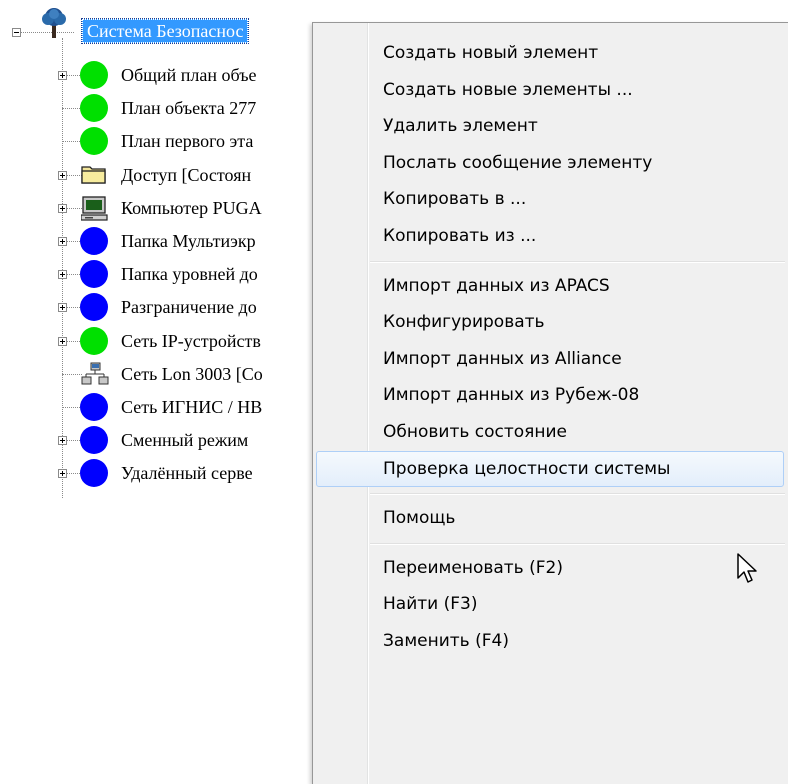 Image resolution: width=788 pixels, height=784 pixels. I want to click on tree-node-label: Общий план объе, so click(189, 75).